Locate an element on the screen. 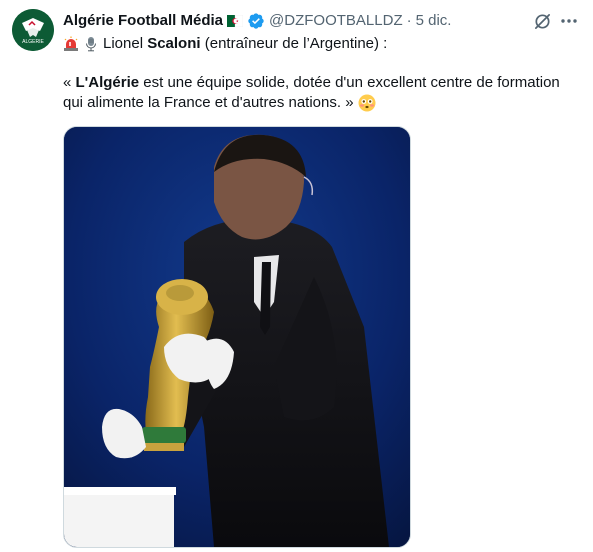 The width and height of the screenshot is (593, 552). siren-emoji-icon is located at coordinates (71, 43).